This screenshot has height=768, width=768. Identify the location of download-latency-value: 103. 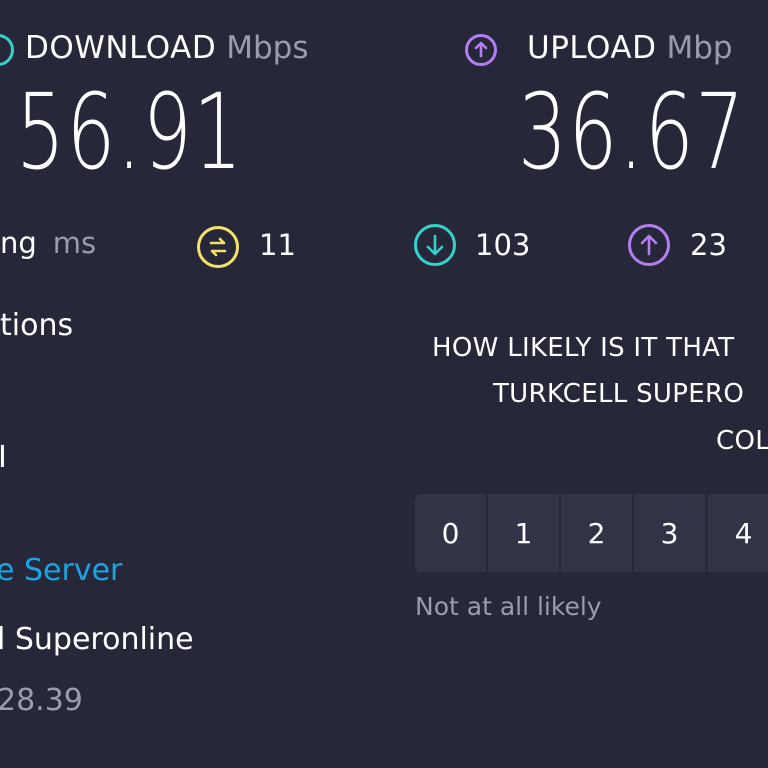
(503, 245).